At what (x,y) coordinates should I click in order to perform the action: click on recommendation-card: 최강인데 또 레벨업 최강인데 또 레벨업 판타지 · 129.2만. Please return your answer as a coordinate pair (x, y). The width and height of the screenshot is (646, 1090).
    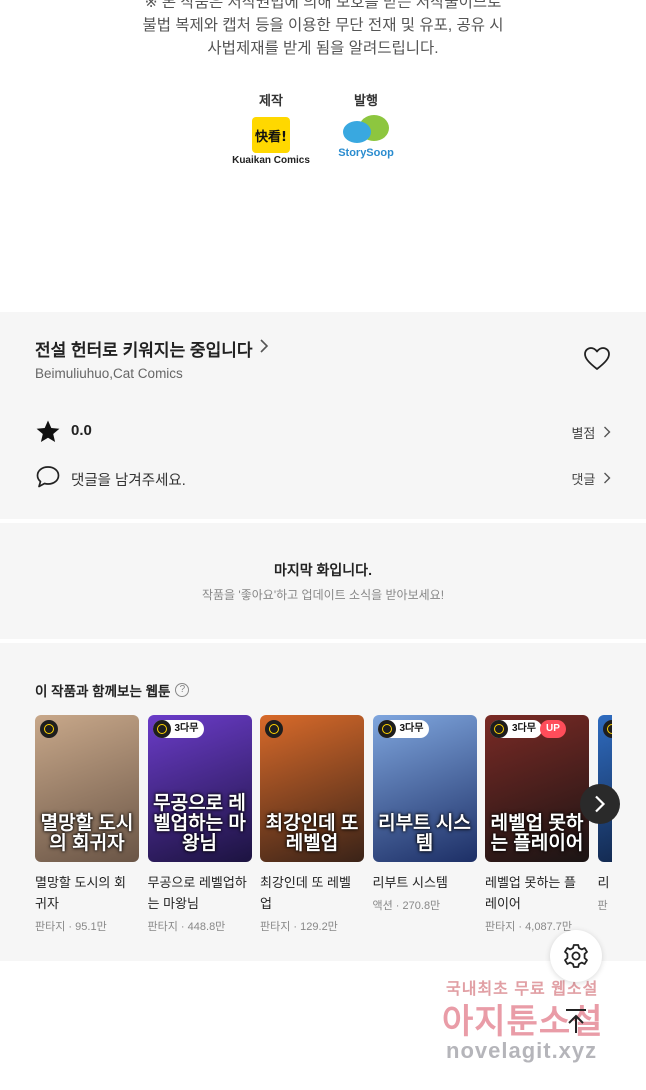
    Looking at the image, I should click on (312, 824).